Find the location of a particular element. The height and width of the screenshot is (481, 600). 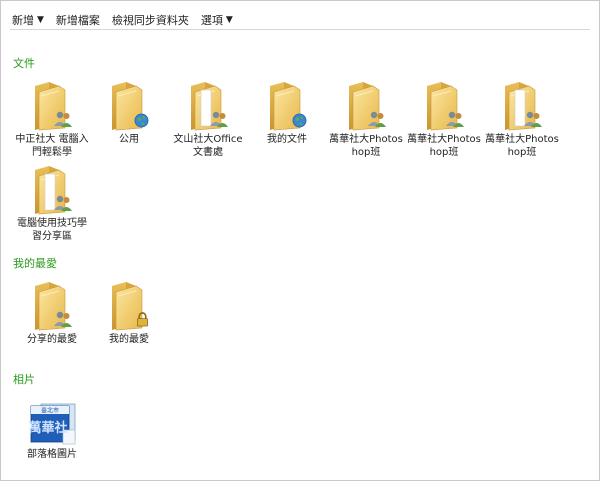

folder-label: 電腦使用技巧學習分享區 is located at coordinates (52, 230).